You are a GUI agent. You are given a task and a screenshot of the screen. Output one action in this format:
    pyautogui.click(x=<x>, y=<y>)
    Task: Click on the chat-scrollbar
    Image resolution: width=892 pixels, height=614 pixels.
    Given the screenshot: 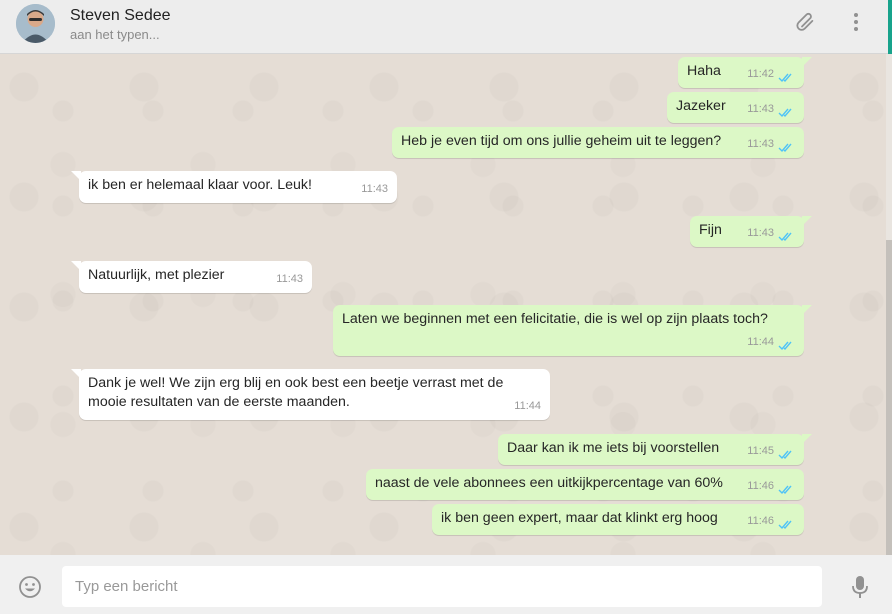 What is the action you would take?
    pyautogui.click(x=889, y=304)
    